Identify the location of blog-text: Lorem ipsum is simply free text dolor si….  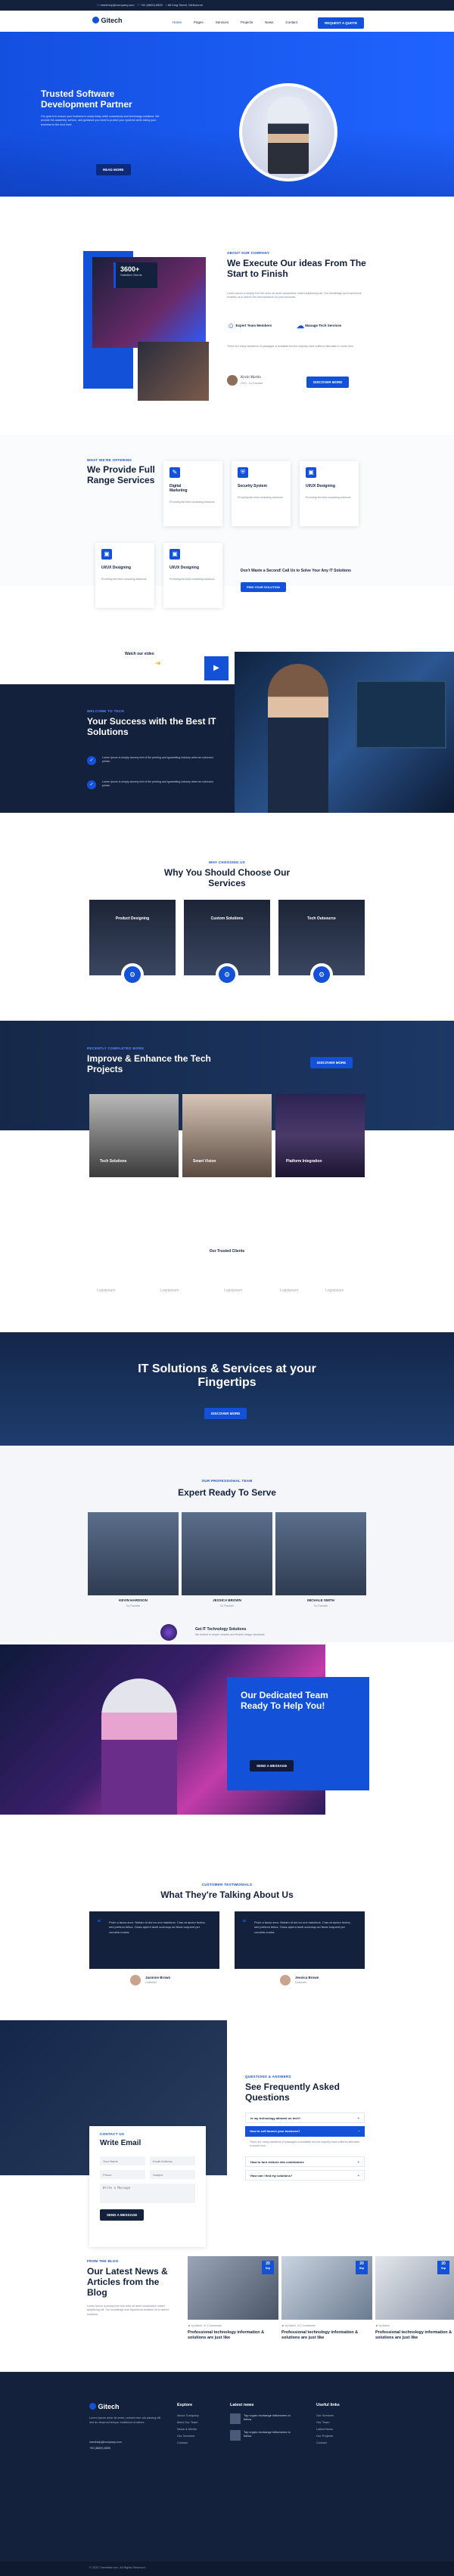
(128, 2310).